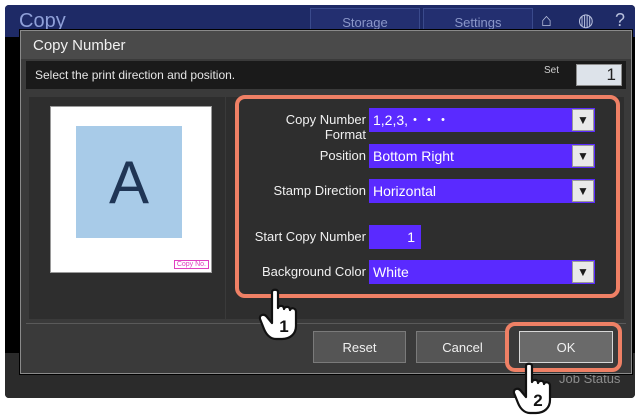 The image size is (641, 418). I want to click on pointing-hand-icon: 1, so click(278, 314).